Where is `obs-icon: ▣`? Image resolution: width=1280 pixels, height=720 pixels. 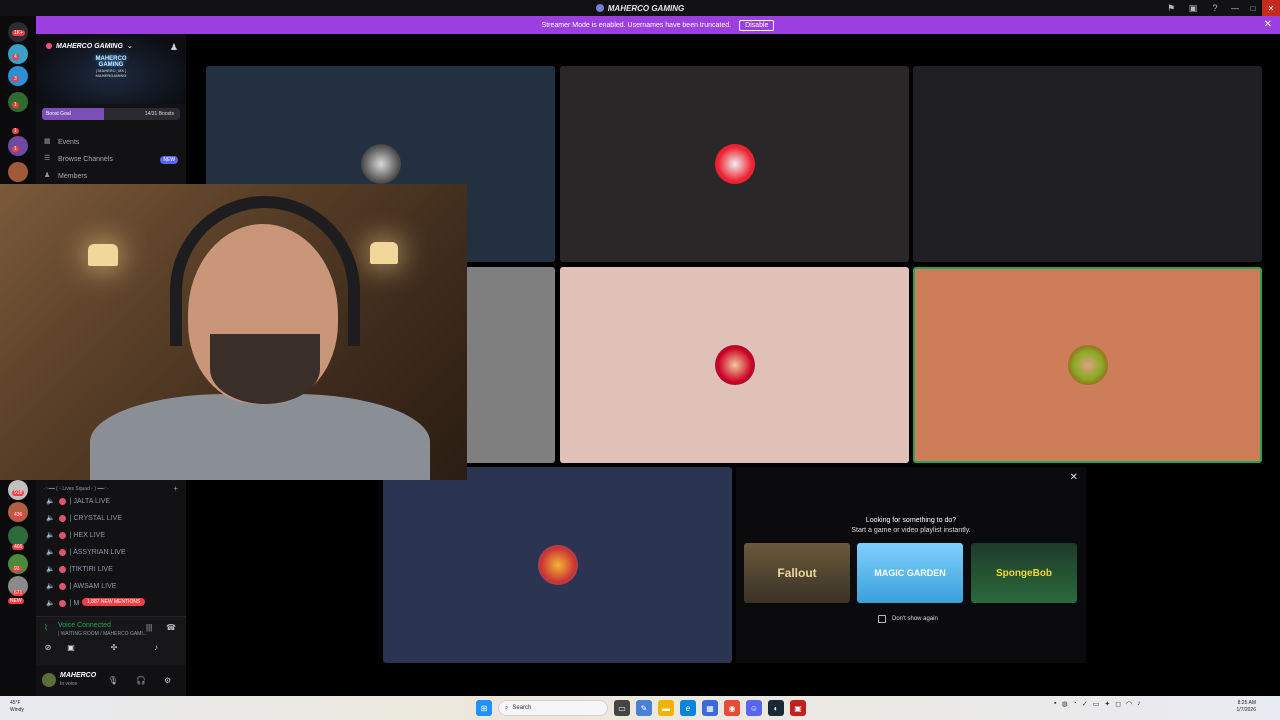
obs-icon: ▣ is located at coordinates (798, 708).